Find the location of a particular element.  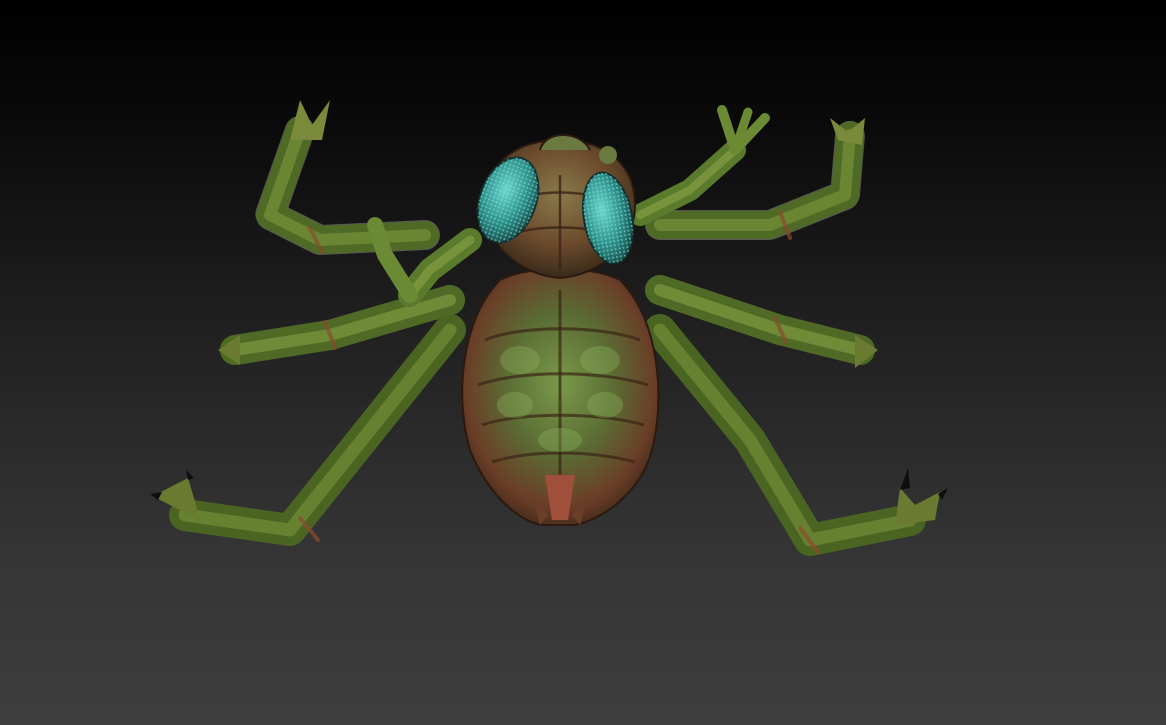

spider-head is located at coordinates (556, 207).